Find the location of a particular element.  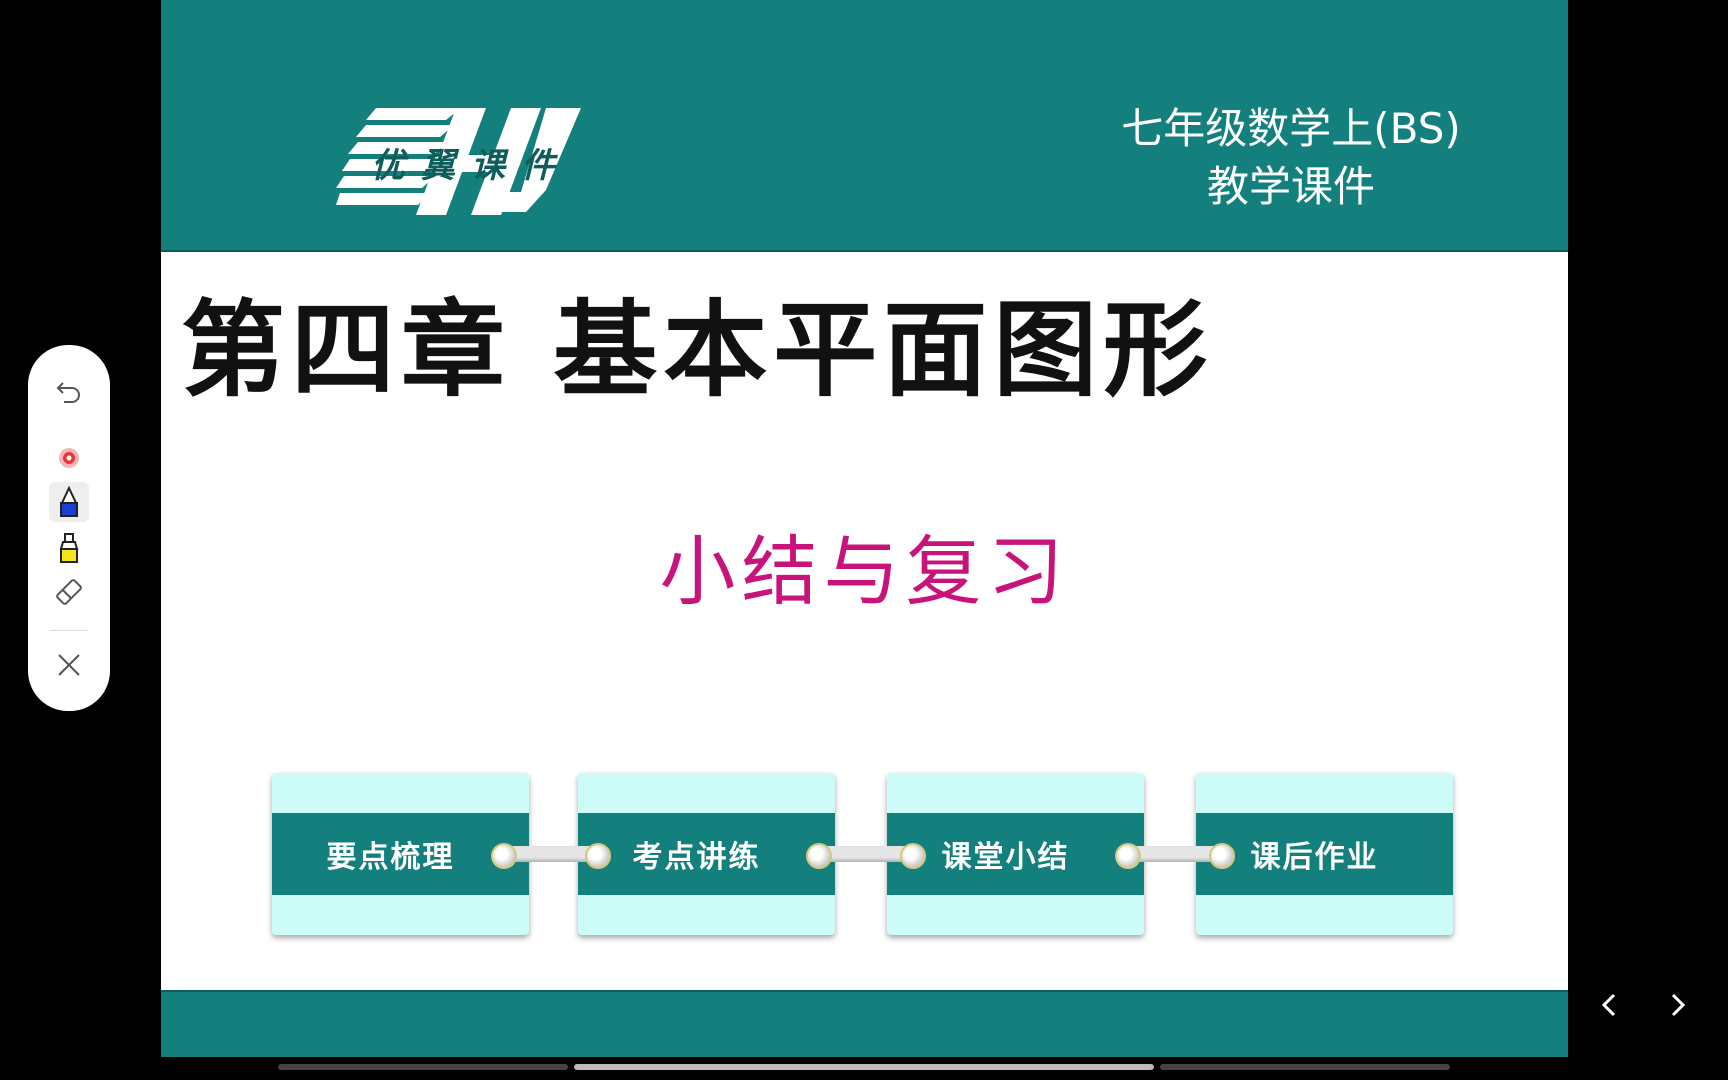

nav-card-label: 要点梳理 is located at coordinates (390, 857).